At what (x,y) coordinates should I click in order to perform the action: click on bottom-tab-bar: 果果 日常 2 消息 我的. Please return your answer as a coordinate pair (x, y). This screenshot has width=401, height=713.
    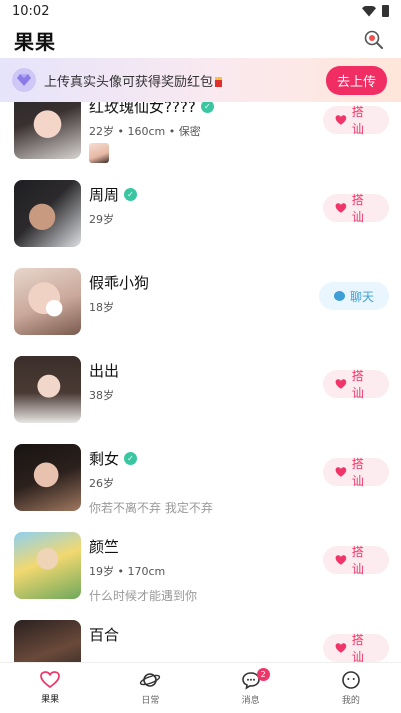
    Looking at the image, I should click on (200, 687).